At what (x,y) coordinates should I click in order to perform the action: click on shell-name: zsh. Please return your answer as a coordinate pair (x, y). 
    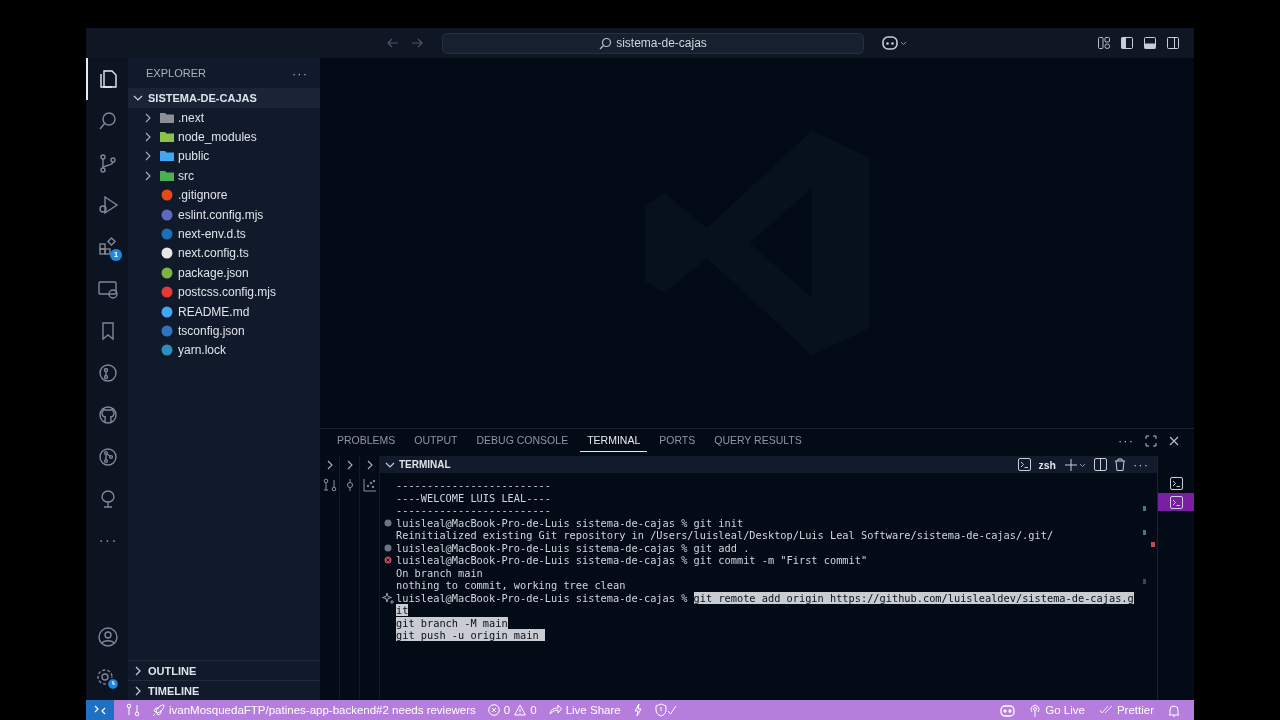
    Looking at the image, I should click on (1047, 464).